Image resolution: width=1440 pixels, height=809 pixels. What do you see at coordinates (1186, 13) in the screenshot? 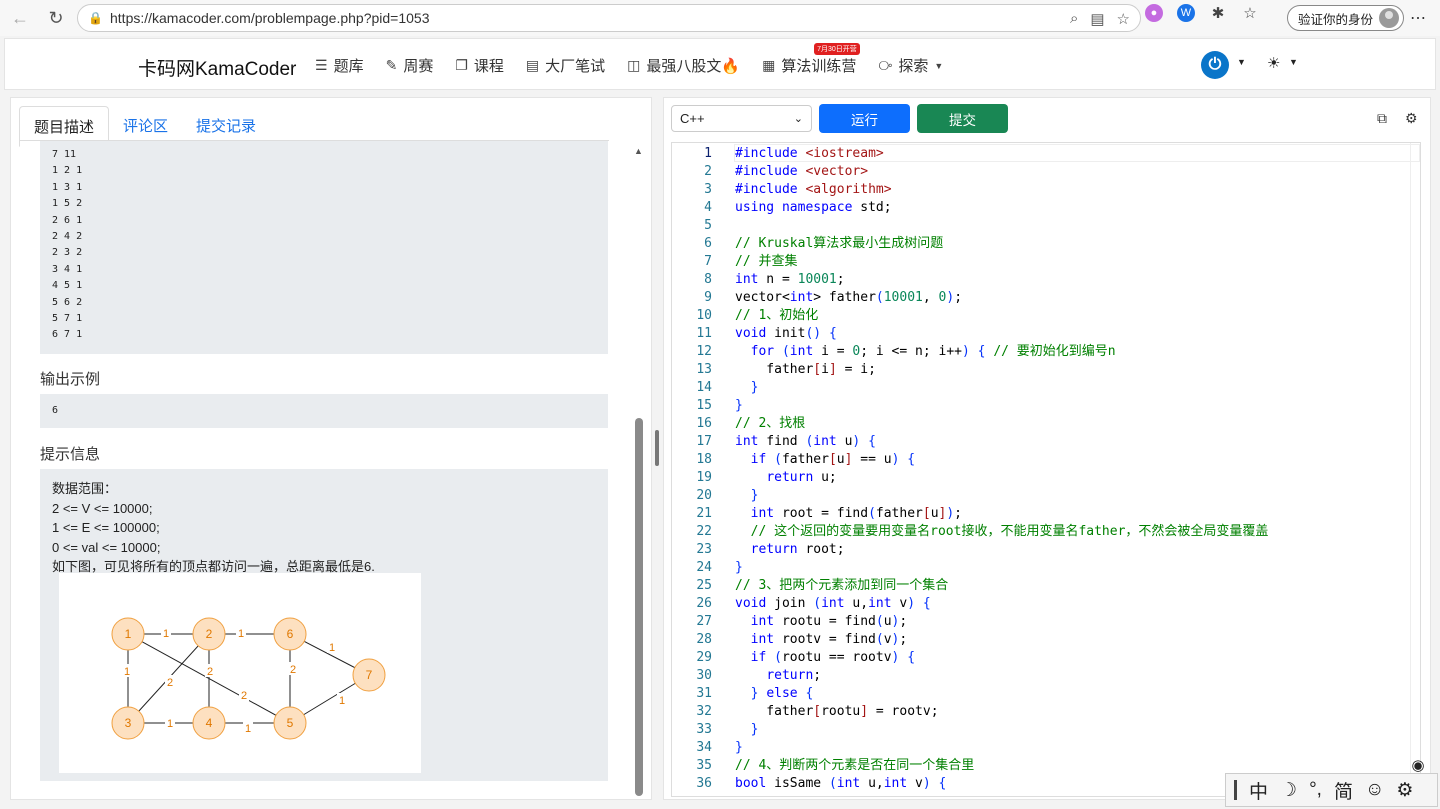
I see `crown-extension-icon: W` at bounding box center [1186, 13].